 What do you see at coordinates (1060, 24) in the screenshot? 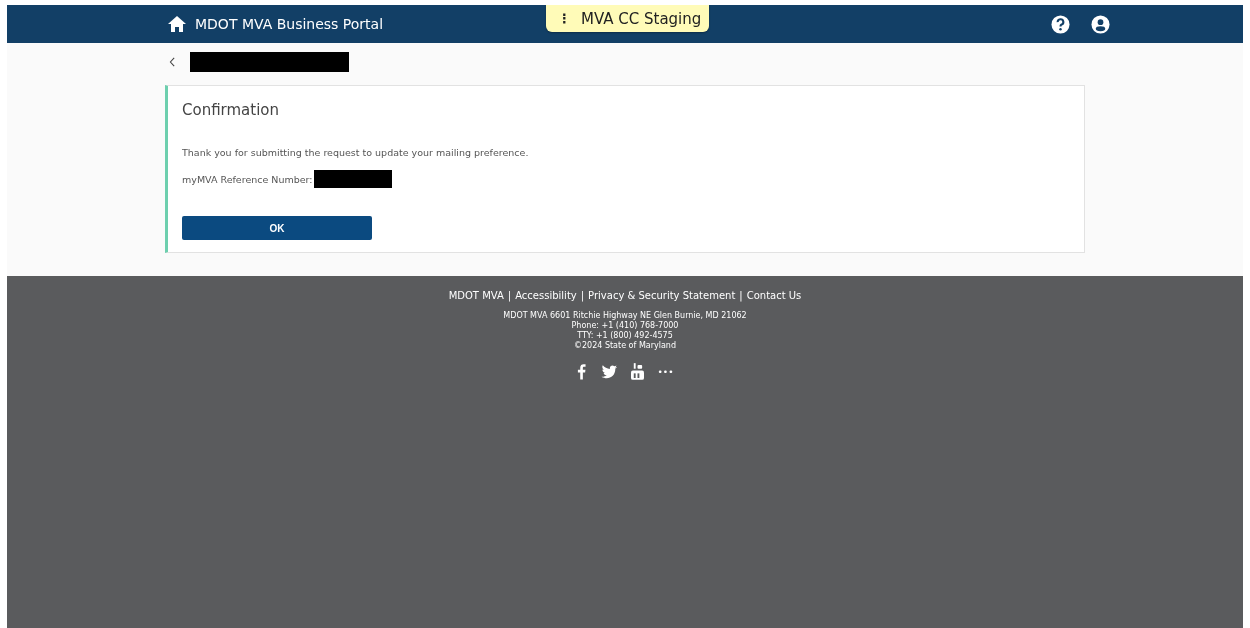
I see `help-icon` at bounding box center [1060, 24].